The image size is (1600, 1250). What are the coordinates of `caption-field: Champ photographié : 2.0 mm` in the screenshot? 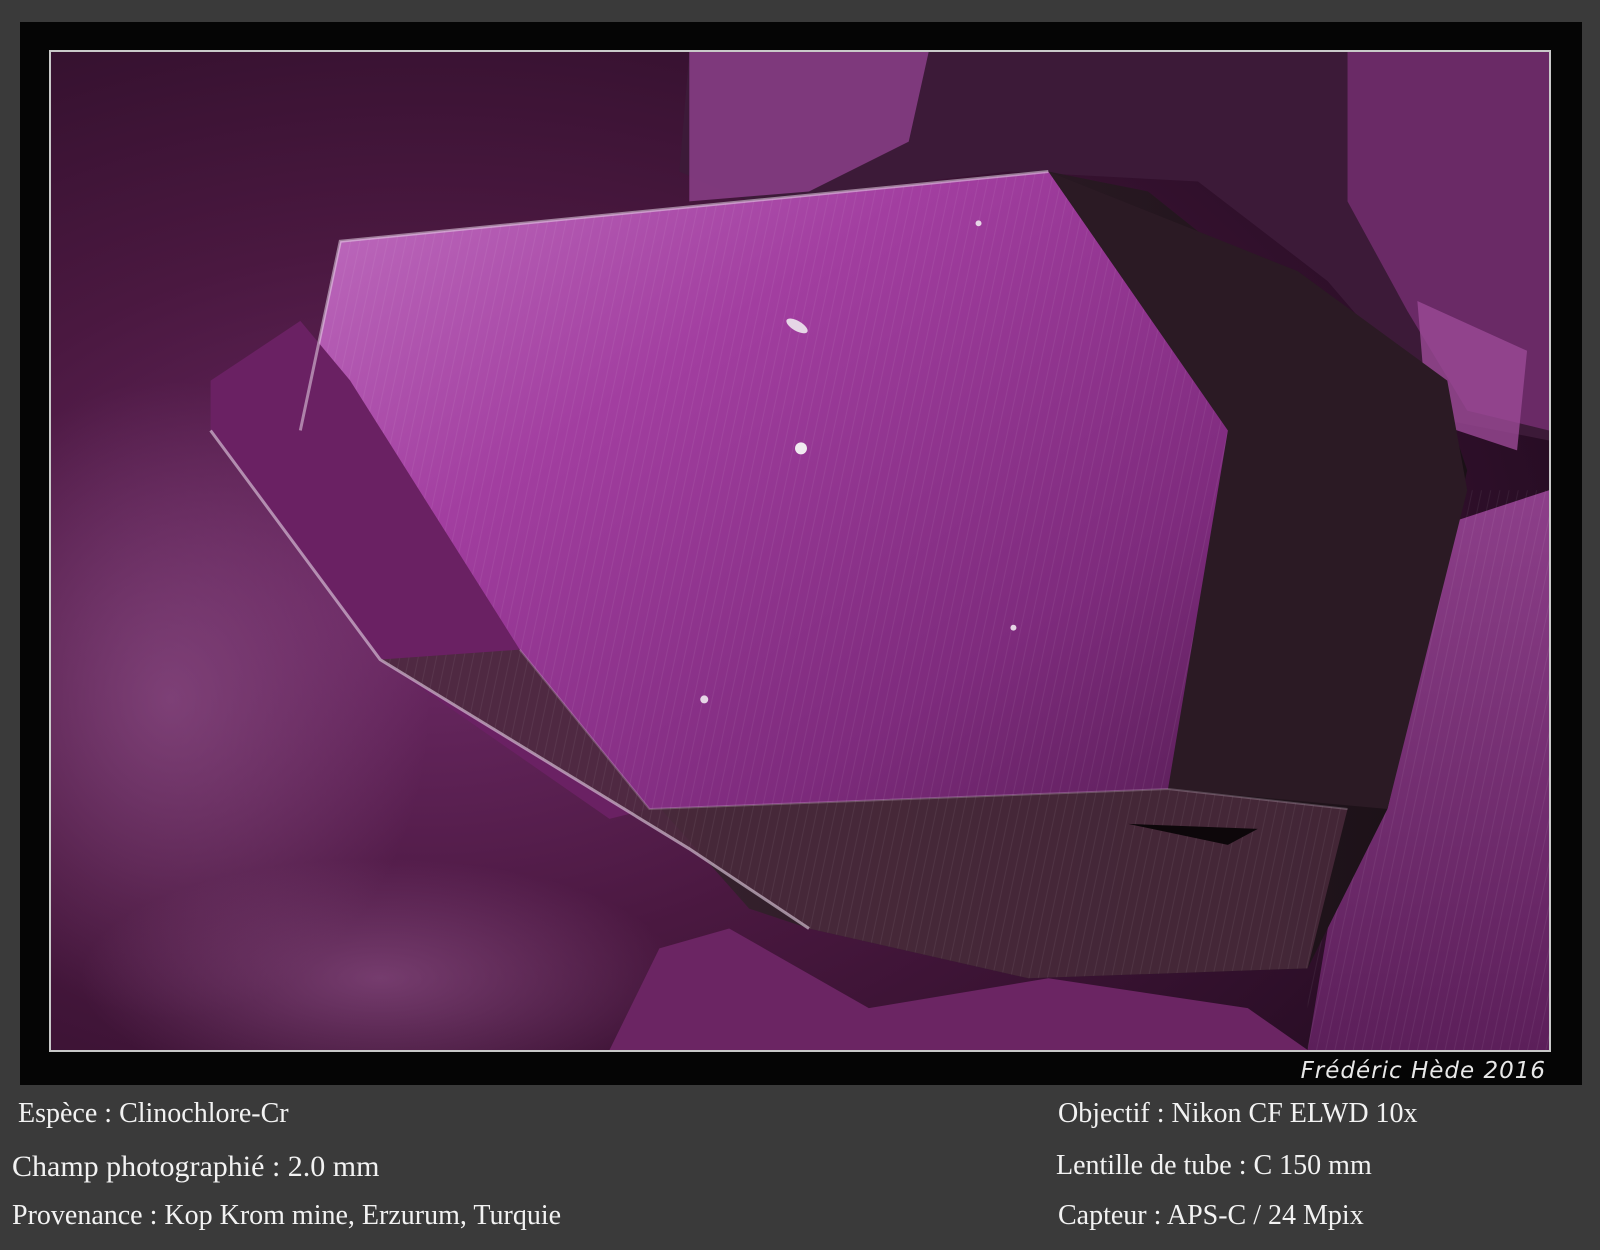 It's located at (196, 1166).